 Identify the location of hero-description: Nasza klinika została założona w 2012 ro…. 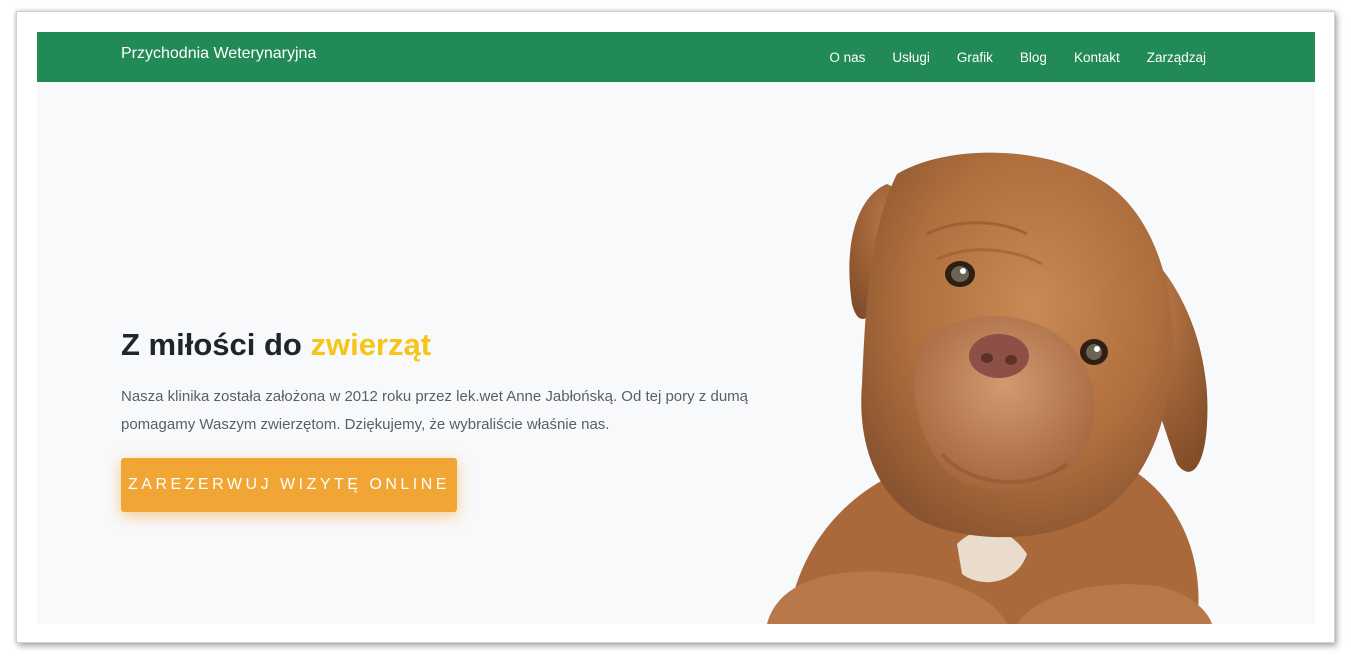
(434, 411).